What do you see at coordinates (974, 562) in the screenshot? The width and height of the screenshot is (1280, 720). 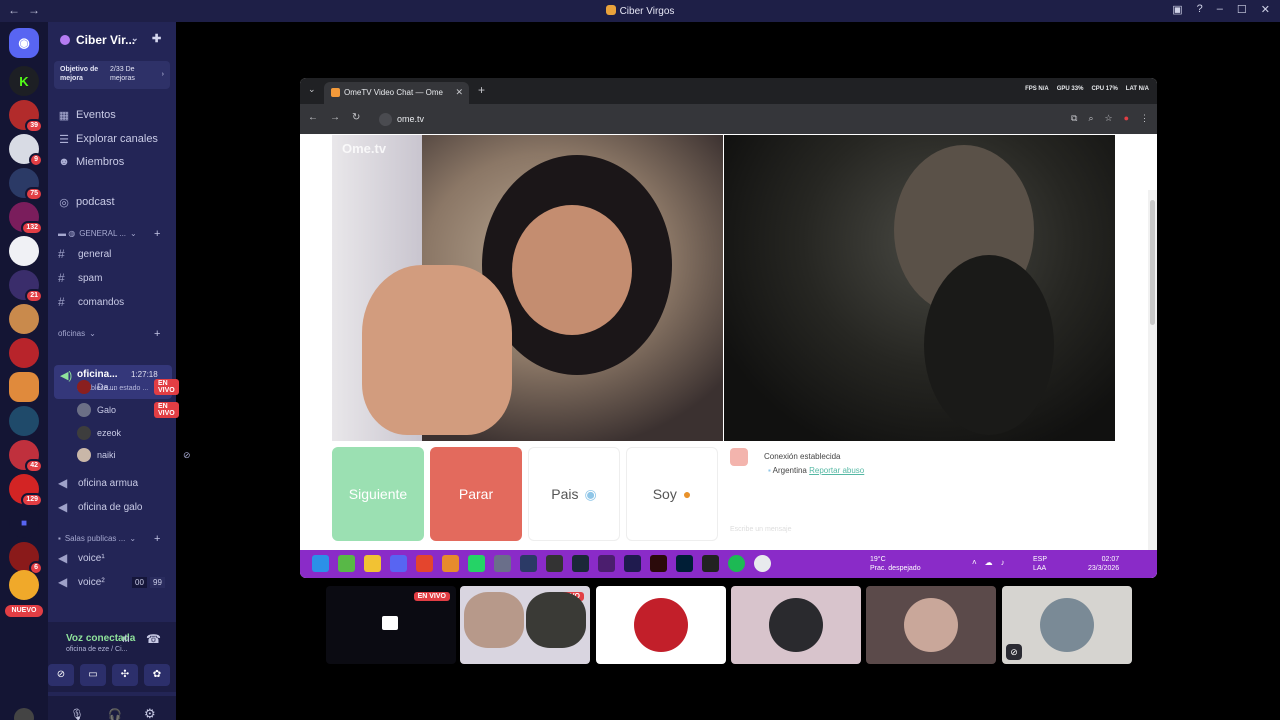 I see `chevron-up-icon: ˄` at bounding box center [974, 562].